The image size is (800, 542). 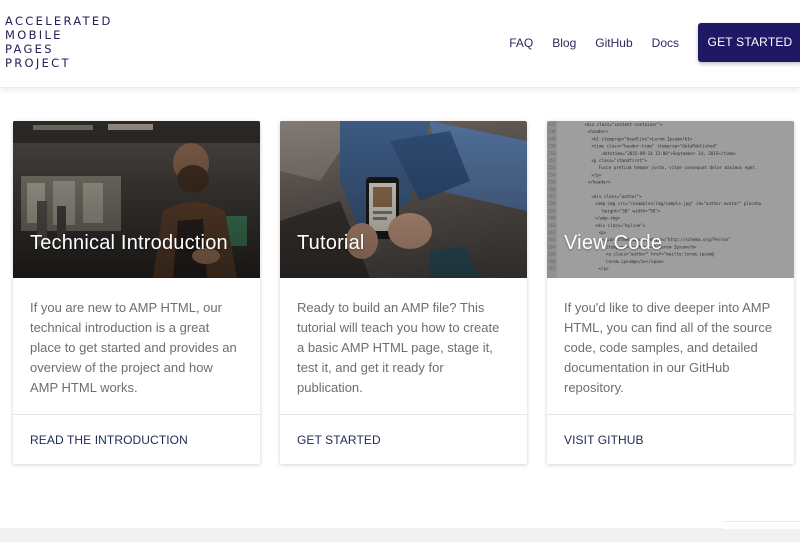 I want to click on logo-line: Mobile, so click(x=34, y=35).